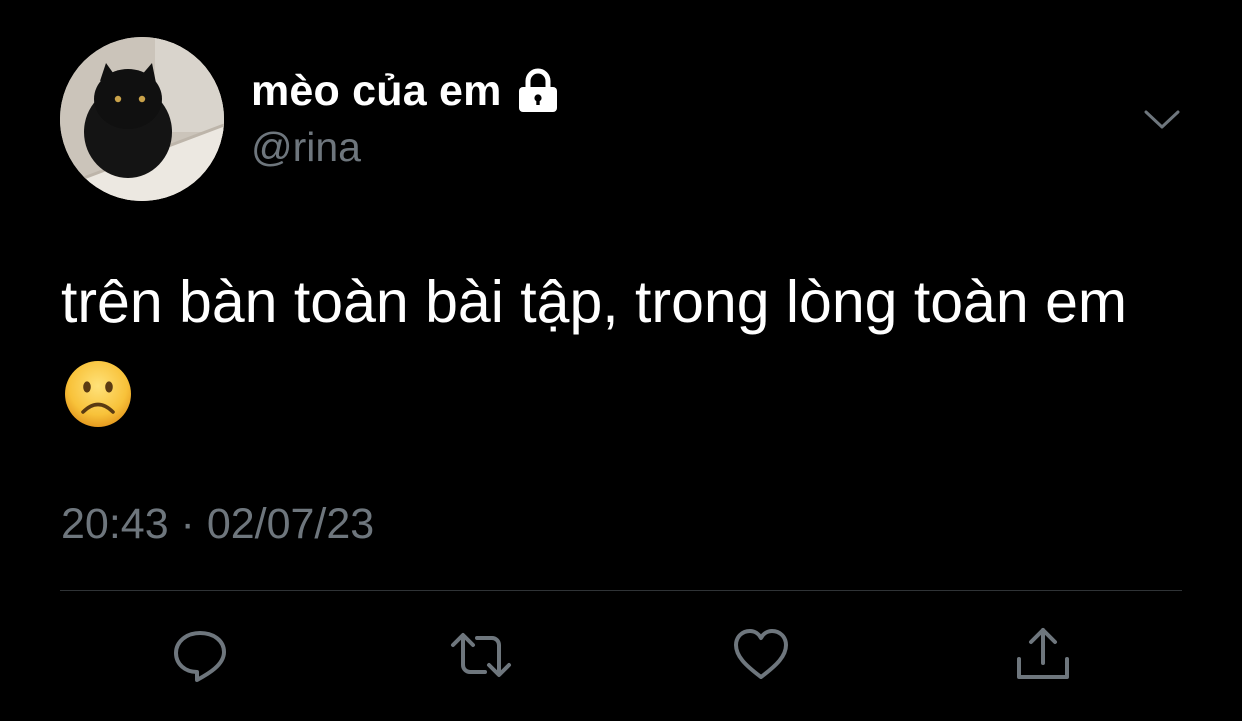 Image resolution: width=1242 pixels, height=721 pixels. What do you see at coordinates (621, 590) in the screenshot?
I see `divider` at bounding box center [621, 590].